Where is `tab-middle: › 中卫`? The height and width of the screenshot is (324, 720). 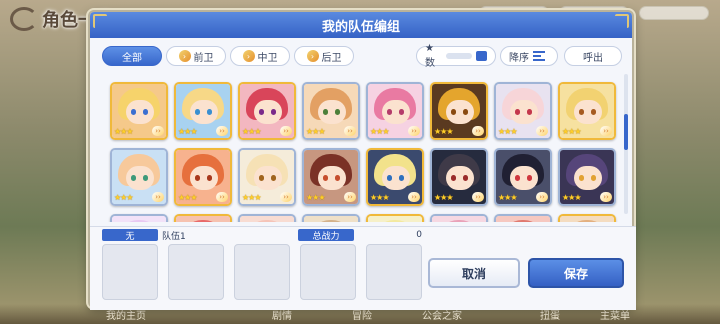
tab-middle: › 中卫 is located at coordinates (260, 56).